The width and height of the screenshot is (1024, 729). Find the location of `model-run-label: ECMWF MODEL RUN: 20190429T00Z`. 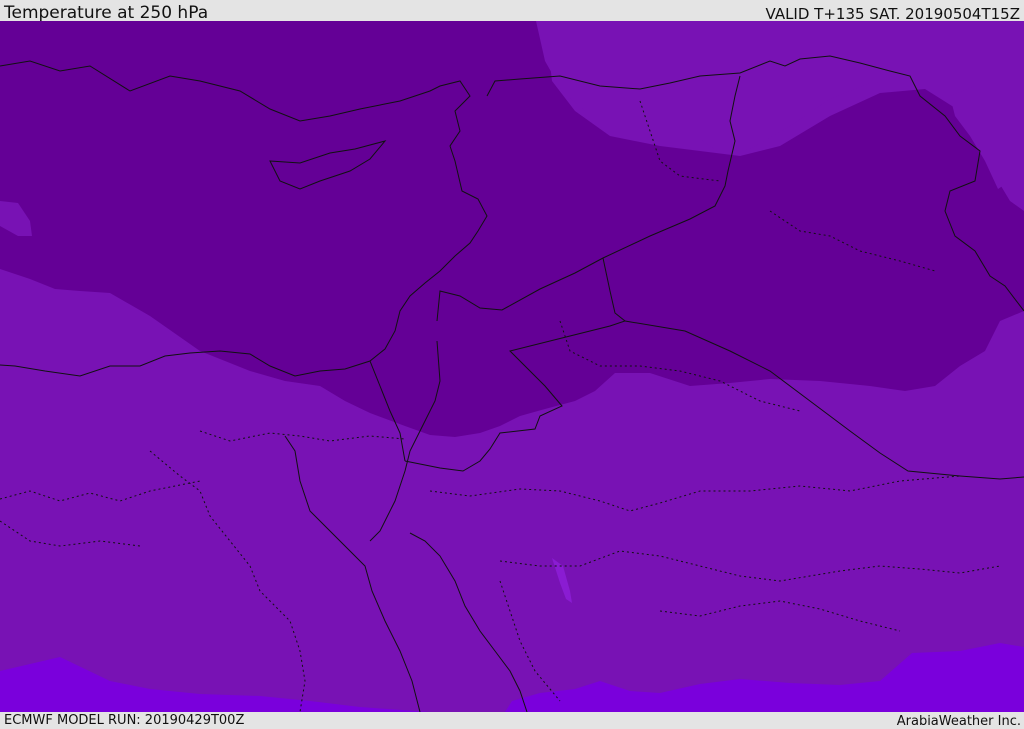

model-run-label: ECMWF MODEL RUN: 20190429T00Z is located at coordinates (124, 720).